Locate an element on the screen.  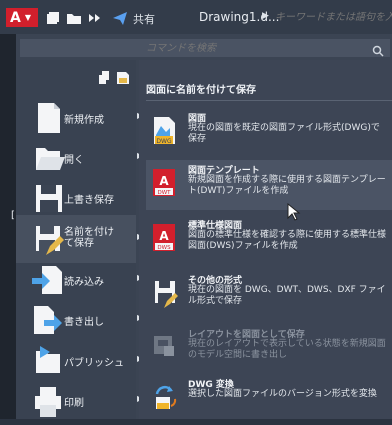
item-description: 現在の図面を既定の図面ファイル形式(DWG)で保存 is located at coordinates (284, 133).